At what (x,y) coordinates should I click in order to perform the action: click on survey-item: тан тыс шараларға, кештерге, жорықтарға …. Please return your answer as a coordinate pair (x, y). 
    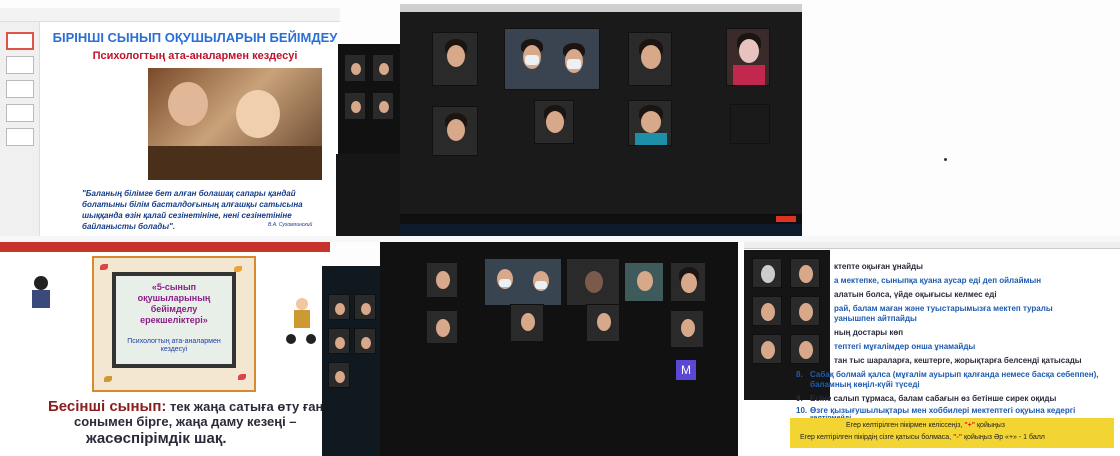
    Looking at the image, I should click on (958, 360).